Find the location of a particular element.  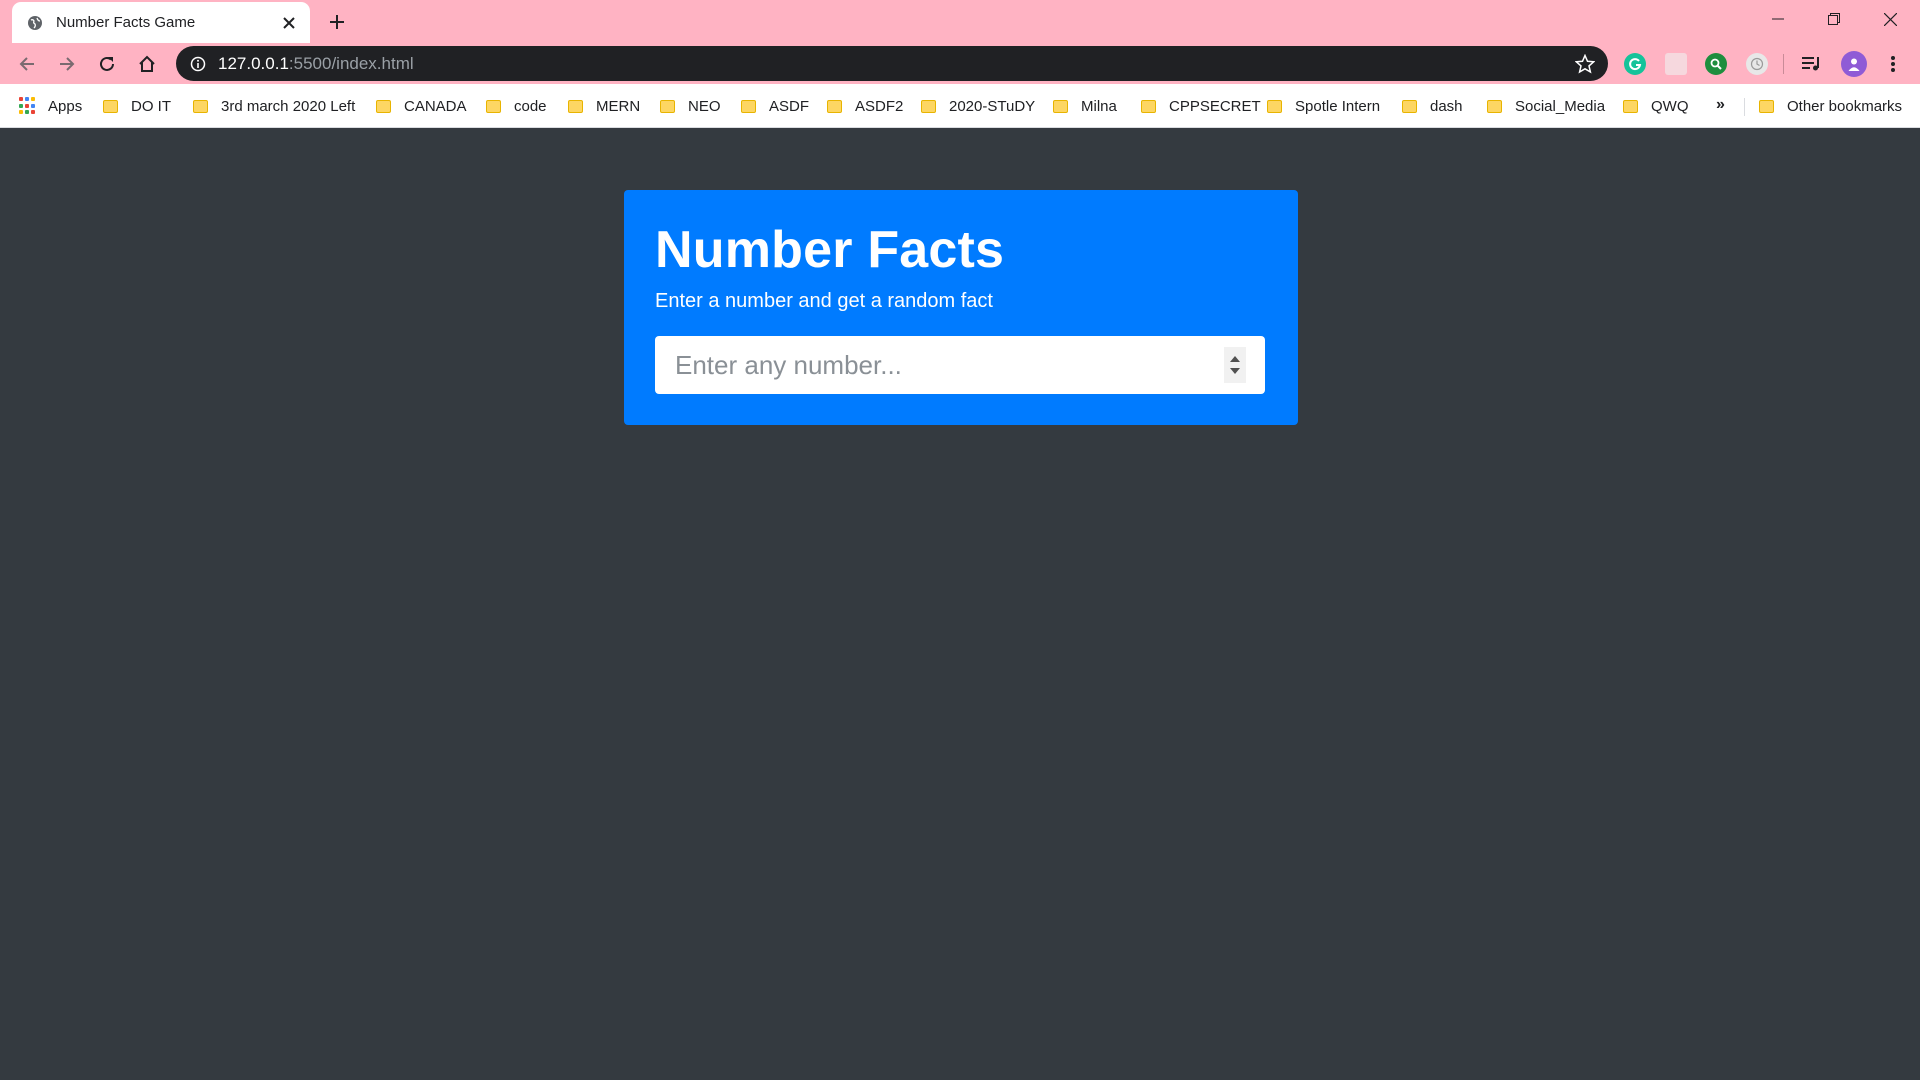

bookmark-folder: NEO is located at coordinates (690, 106).